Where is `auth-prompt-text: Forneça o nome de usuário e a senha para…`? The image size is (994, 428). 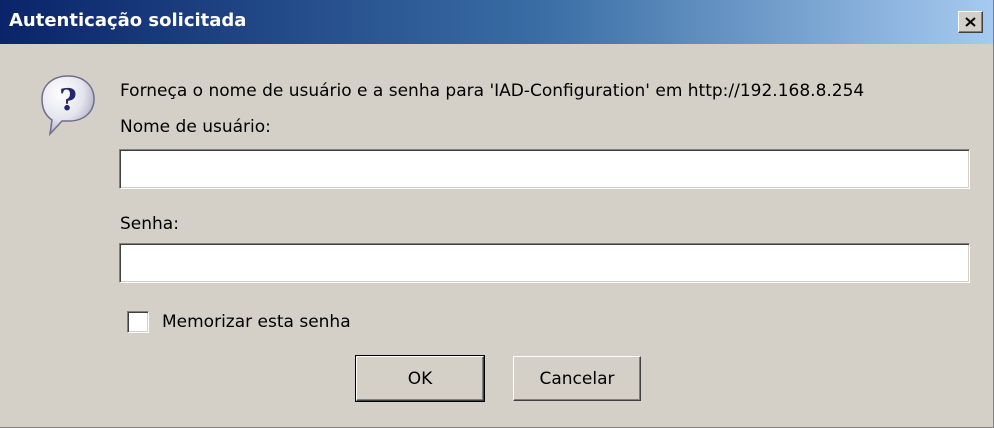 auth-prompt-text: Forneça o nome de usuário e a senha para… is located at coordinates (492, 91).